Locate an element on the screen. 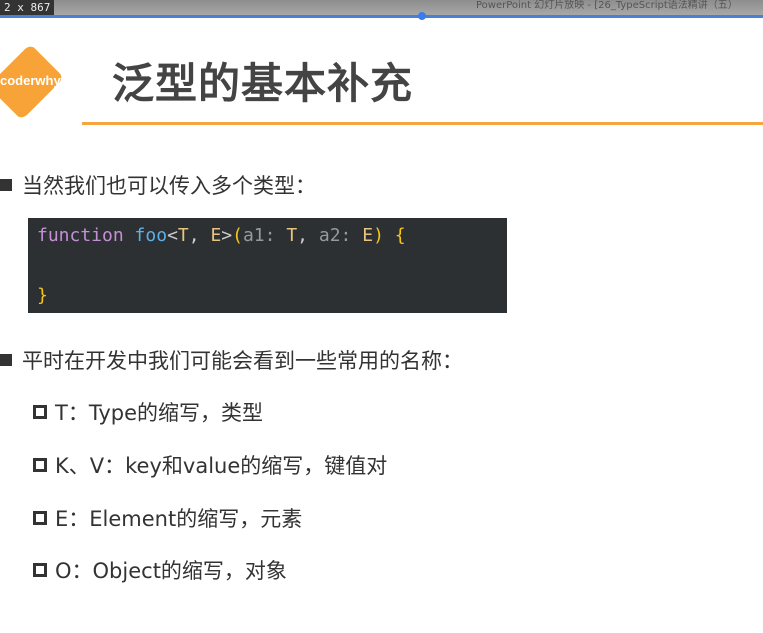  bullet-common-names: 平时在开发中我们可能会看到一些常用的名称： is located at coordinates (231, 360).